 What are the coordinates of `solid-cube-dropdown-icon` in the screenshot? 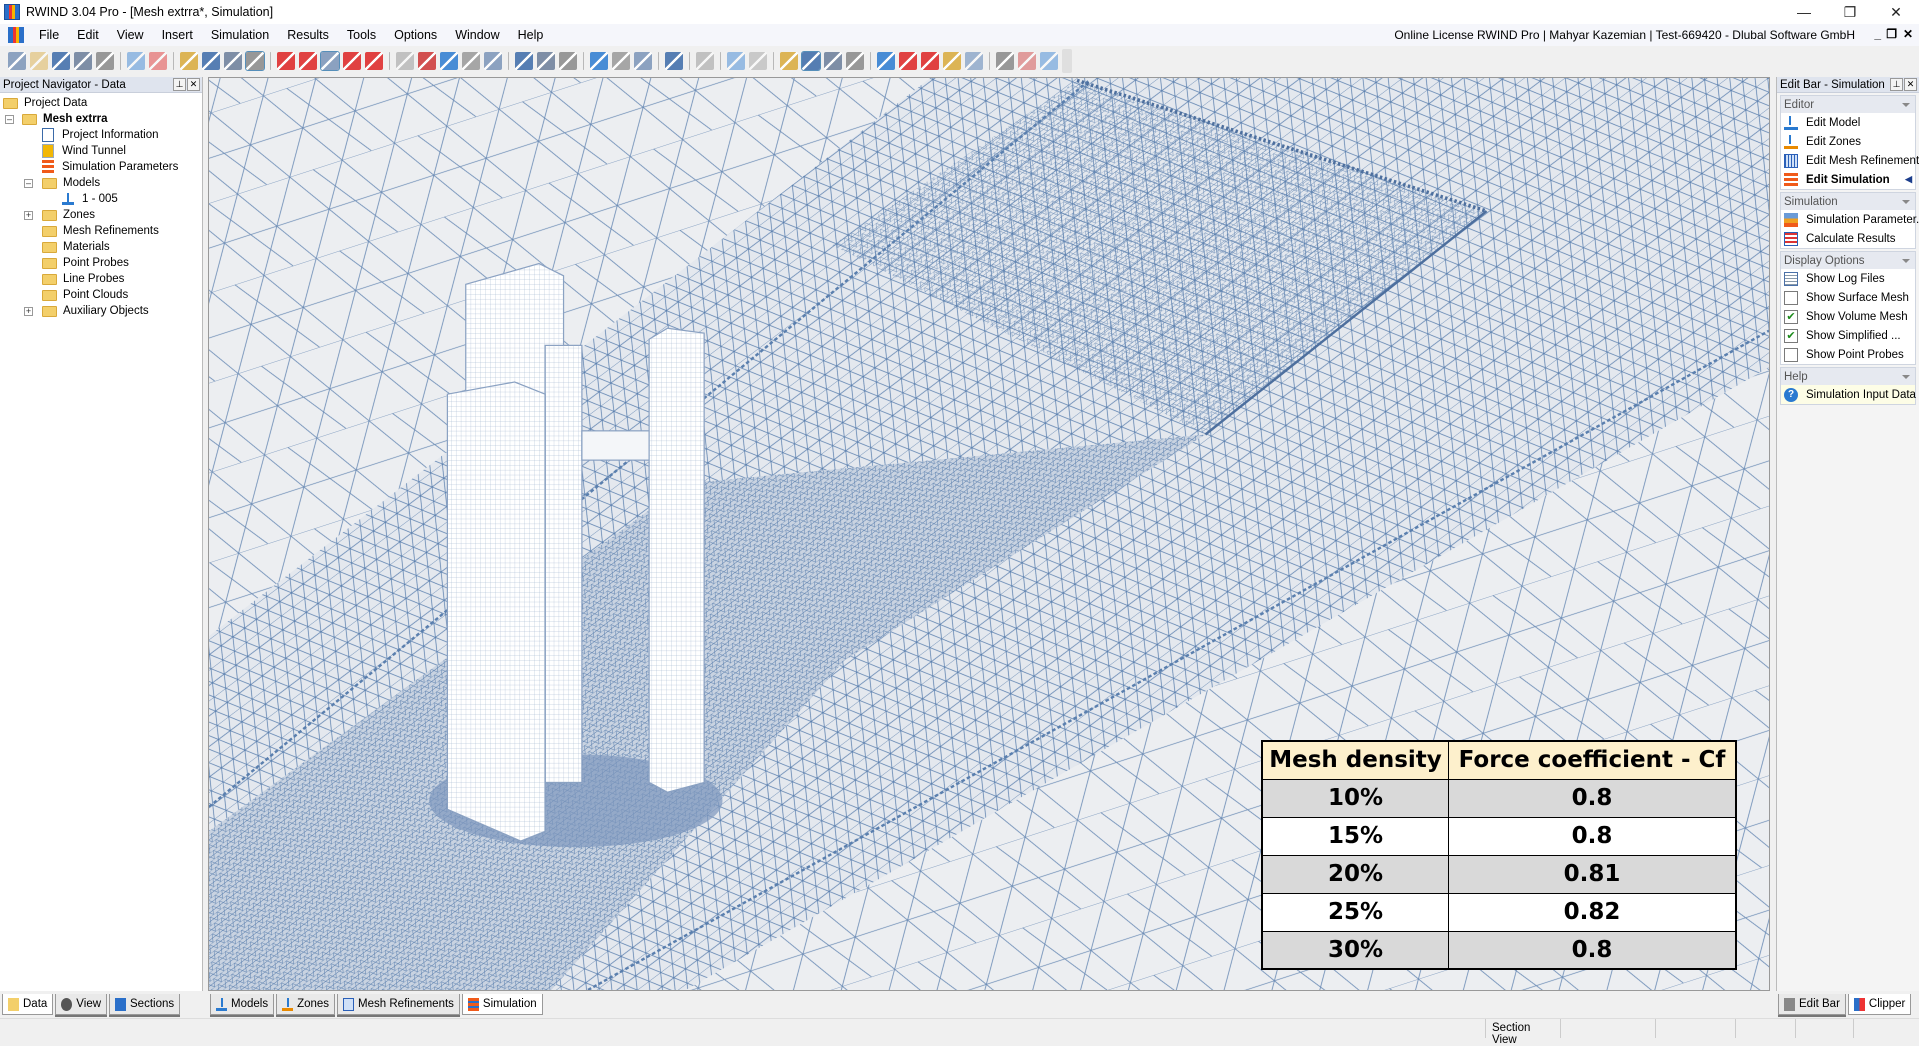 It's located at (674, 60).